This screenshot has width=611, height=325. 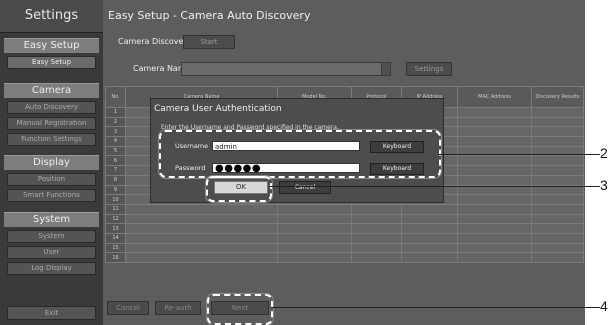 What do you see at coordinates (155, 41) in the screenshot?
I see `camera-discovery-label: Camera Discovery` at bounding box center [155, 41].